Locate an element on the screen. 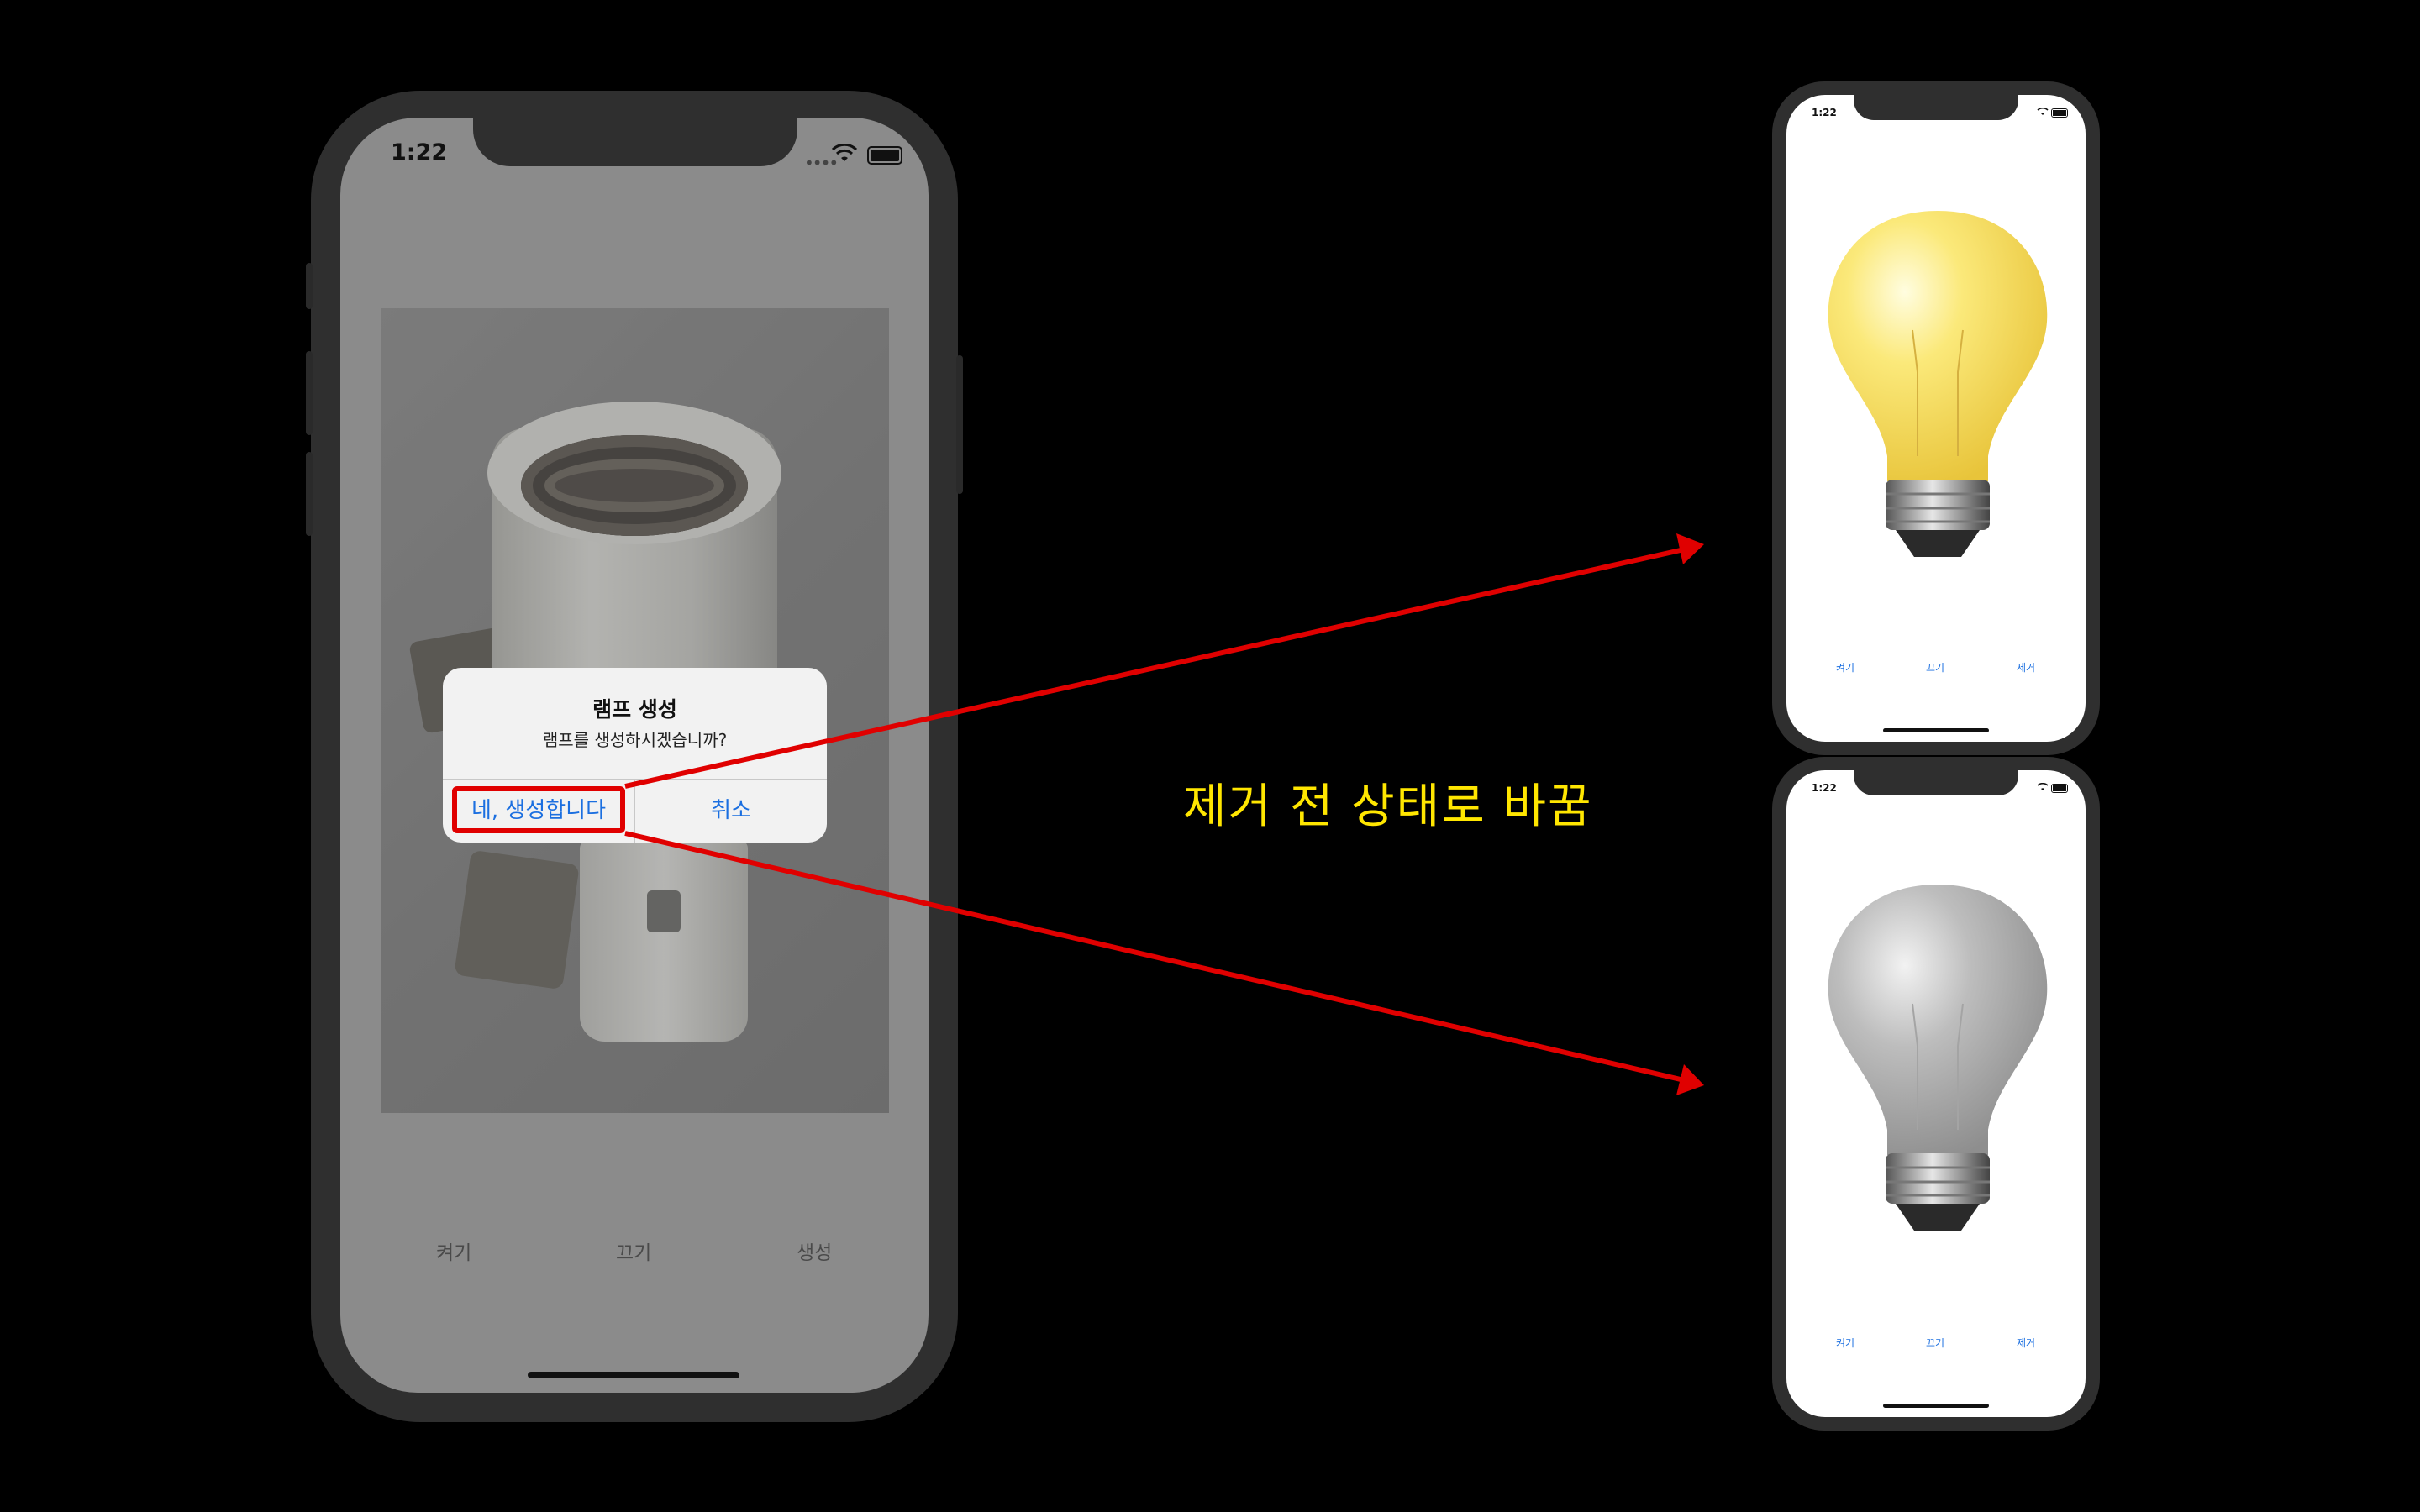 The image size is (2420, 1512). result-phone-off-screen: 1:22 켜기 끄기 제거 is located at coordinates (1936, 1093).